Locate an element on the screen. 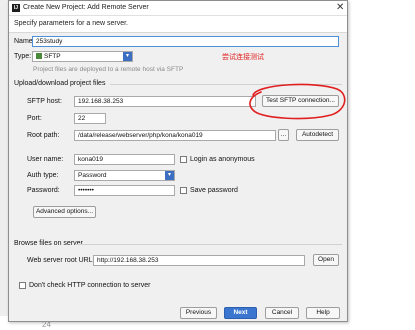  save-password-checkbox is located at coordinates (183, 190).